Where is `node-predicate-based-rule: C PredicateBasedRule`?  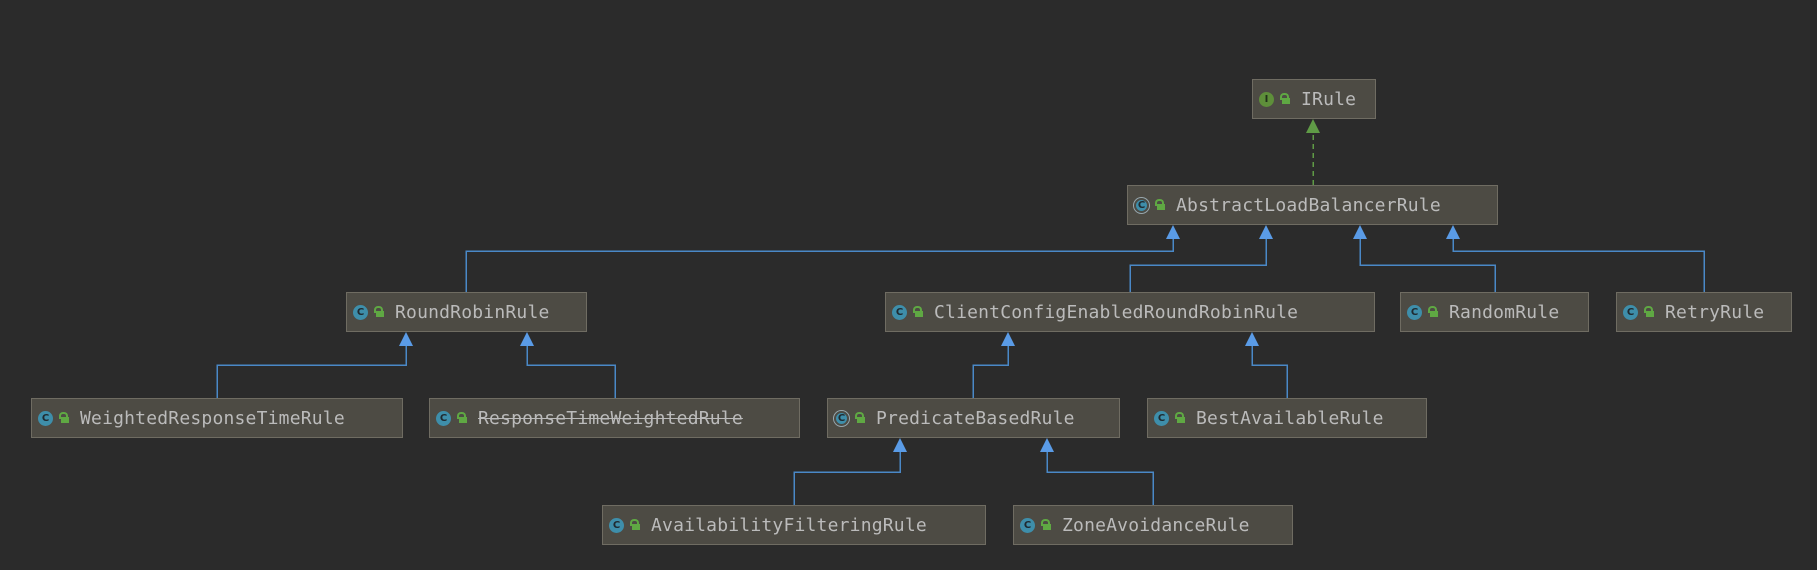
node-predicate-based-rule: C PredicateBasedRule is located at coordinates (973, 418).